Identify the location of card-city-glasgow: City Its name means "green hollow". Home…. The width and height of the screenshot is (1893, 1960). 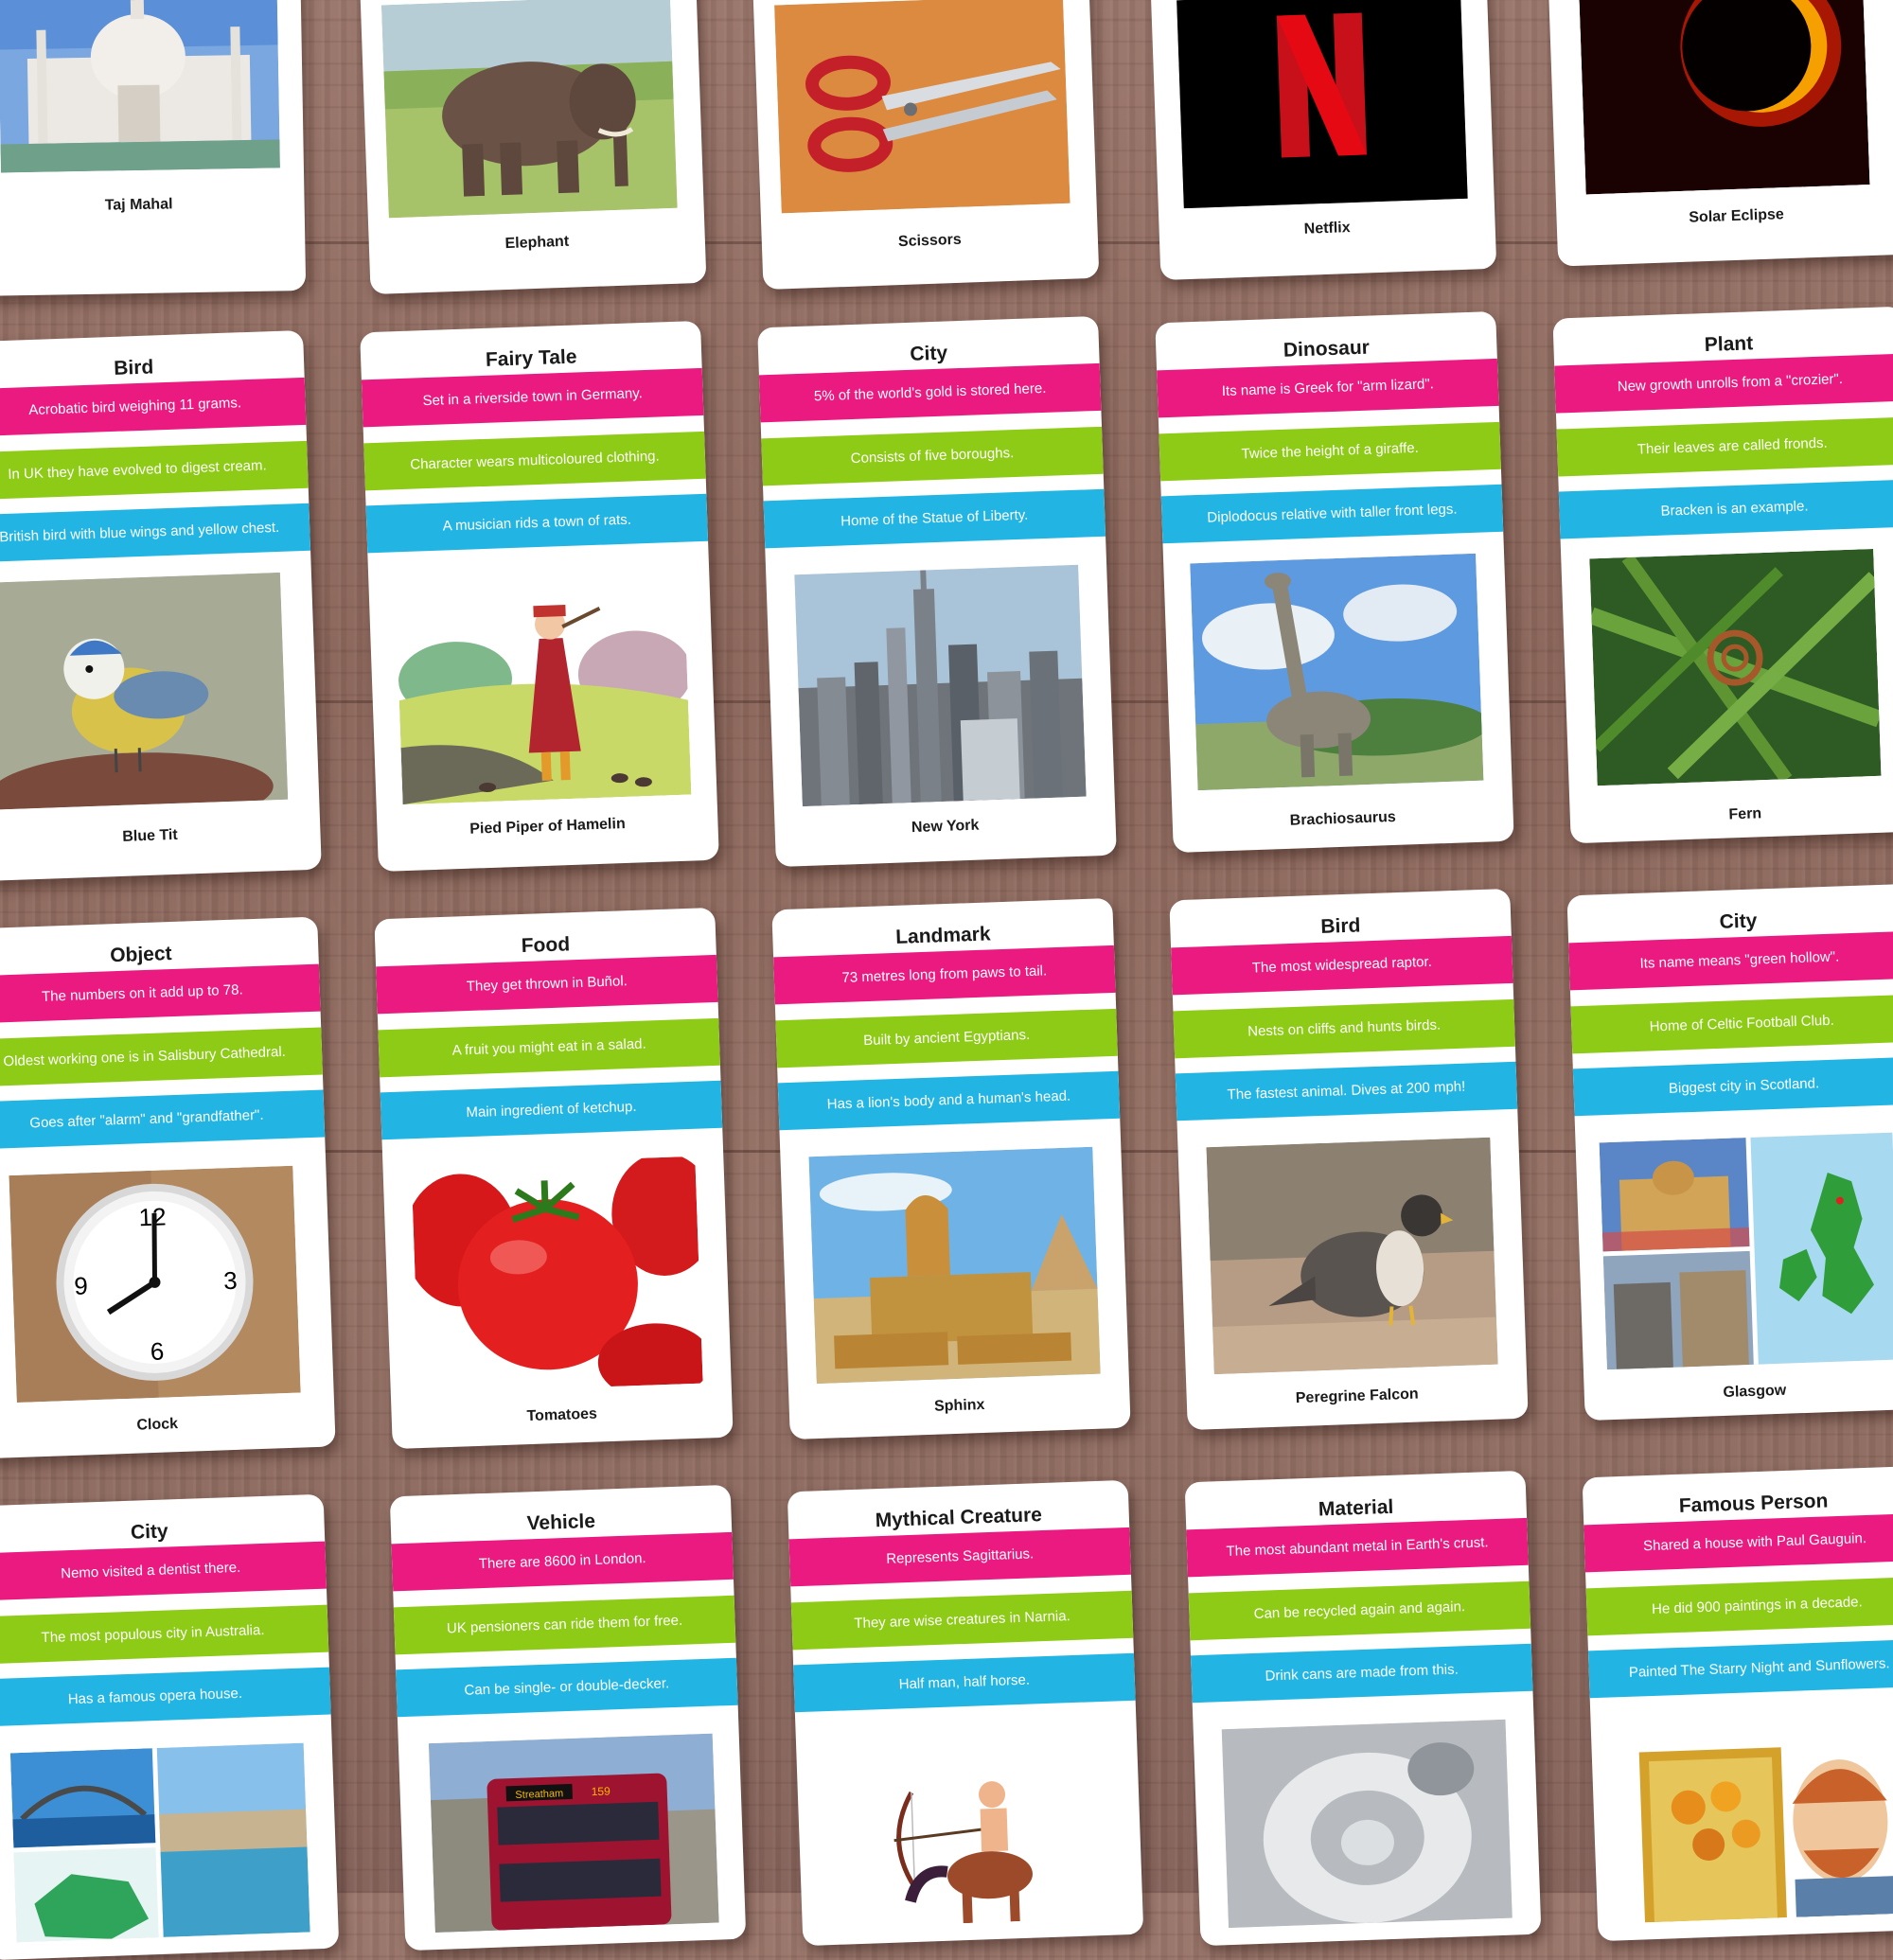
(1730, 1152).